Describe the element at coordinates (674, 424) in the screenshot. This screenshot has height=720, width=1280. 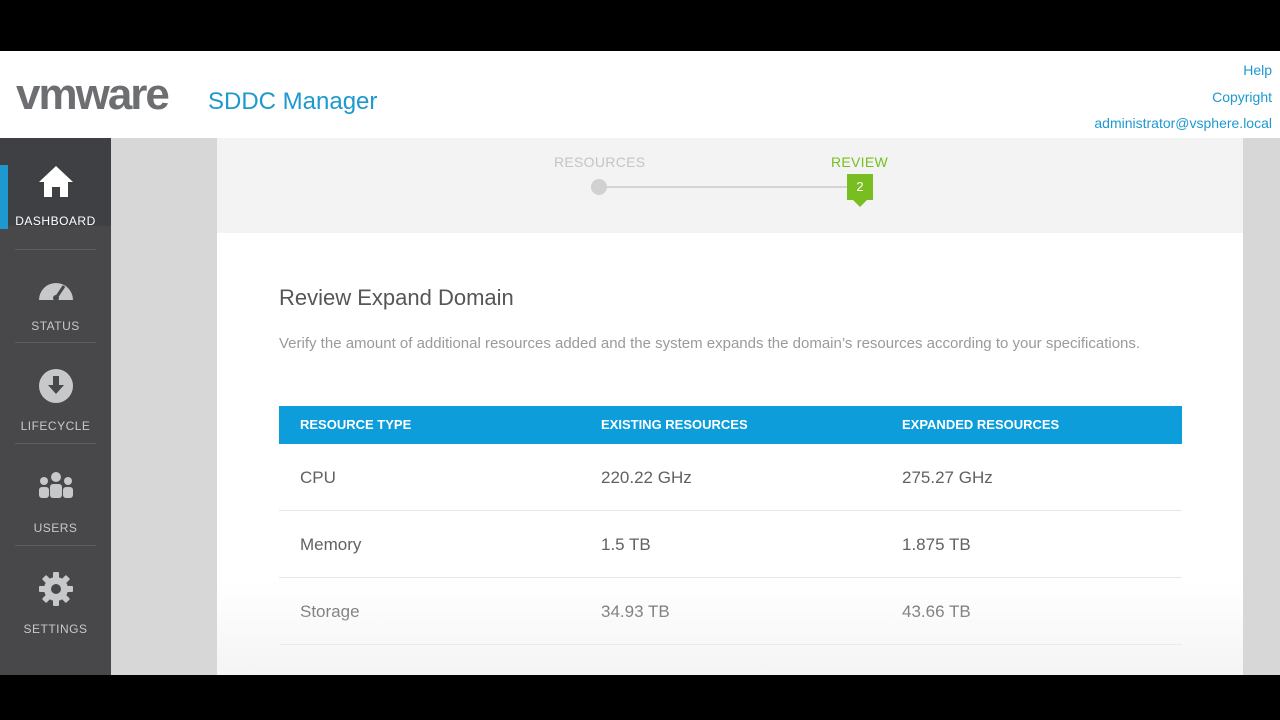
I see `column-header-existing: EXISTING RESOURCES` at that location.